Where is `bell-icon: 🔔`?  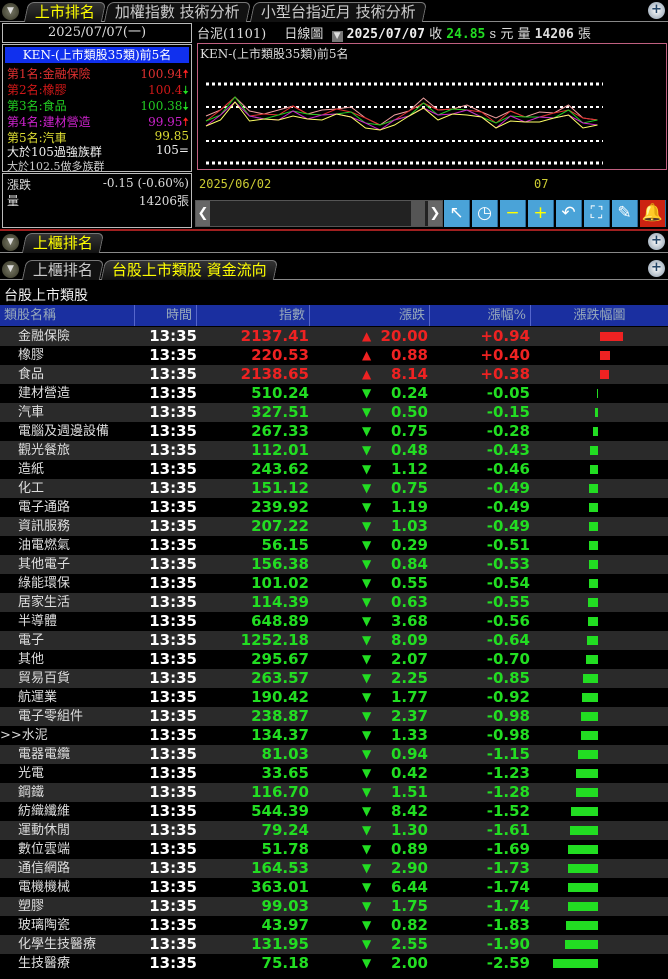
bell-icon: 🔔 is located at coordinates (653, 213).